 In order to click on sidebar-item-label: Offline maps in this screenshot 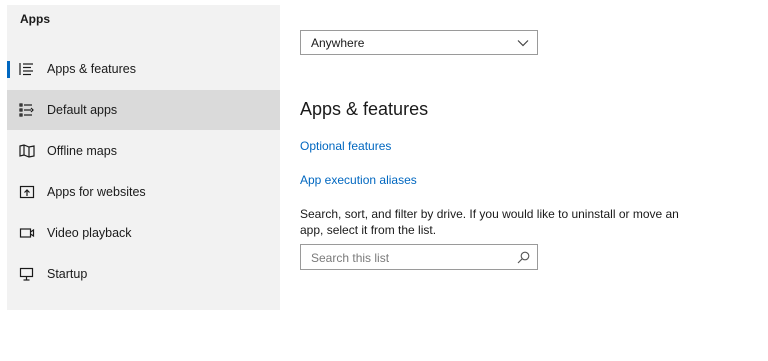, I will do `click(82, 151)`.